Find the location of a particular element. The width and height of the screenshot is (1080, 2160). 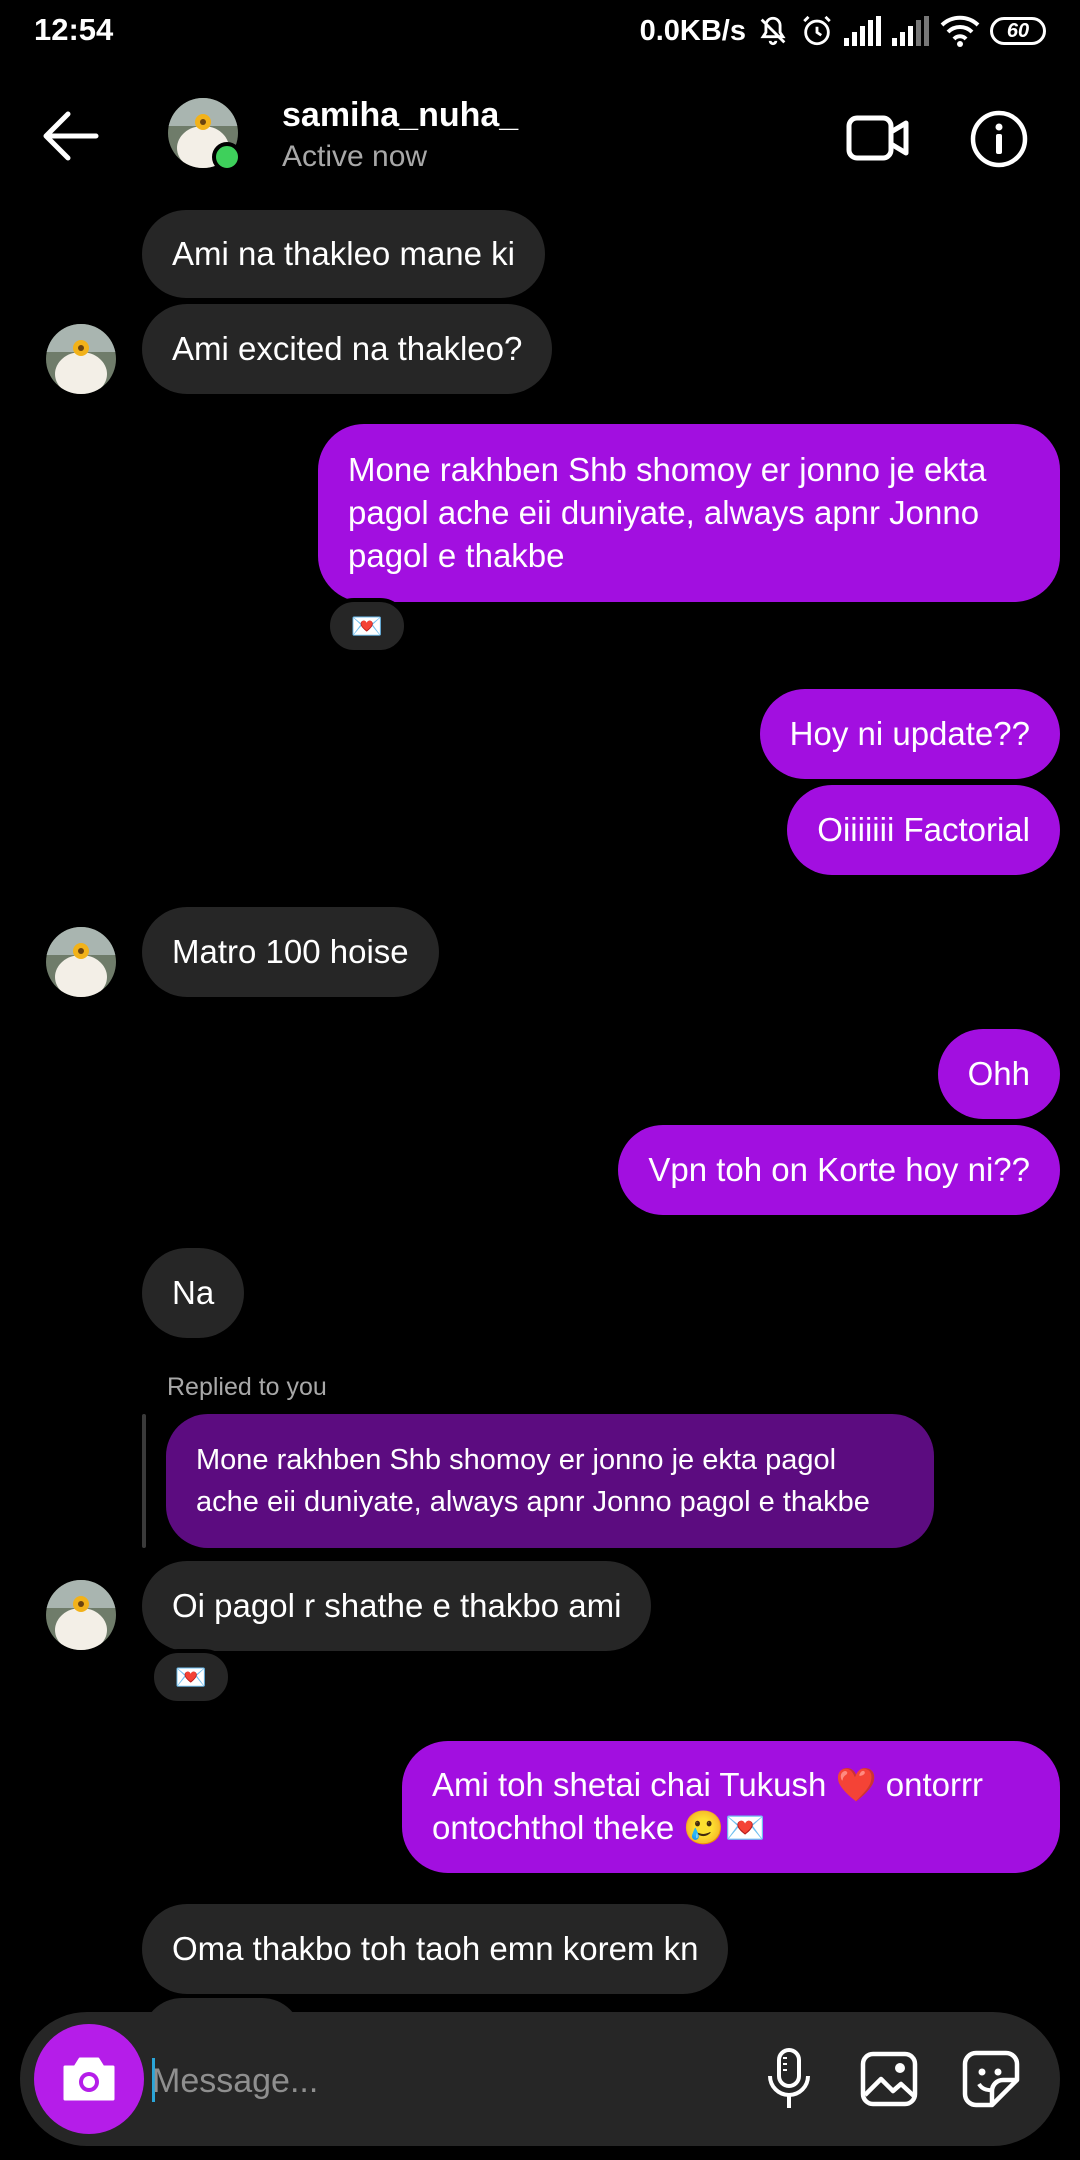

microphone-button is located at coordinates (789, 2079).